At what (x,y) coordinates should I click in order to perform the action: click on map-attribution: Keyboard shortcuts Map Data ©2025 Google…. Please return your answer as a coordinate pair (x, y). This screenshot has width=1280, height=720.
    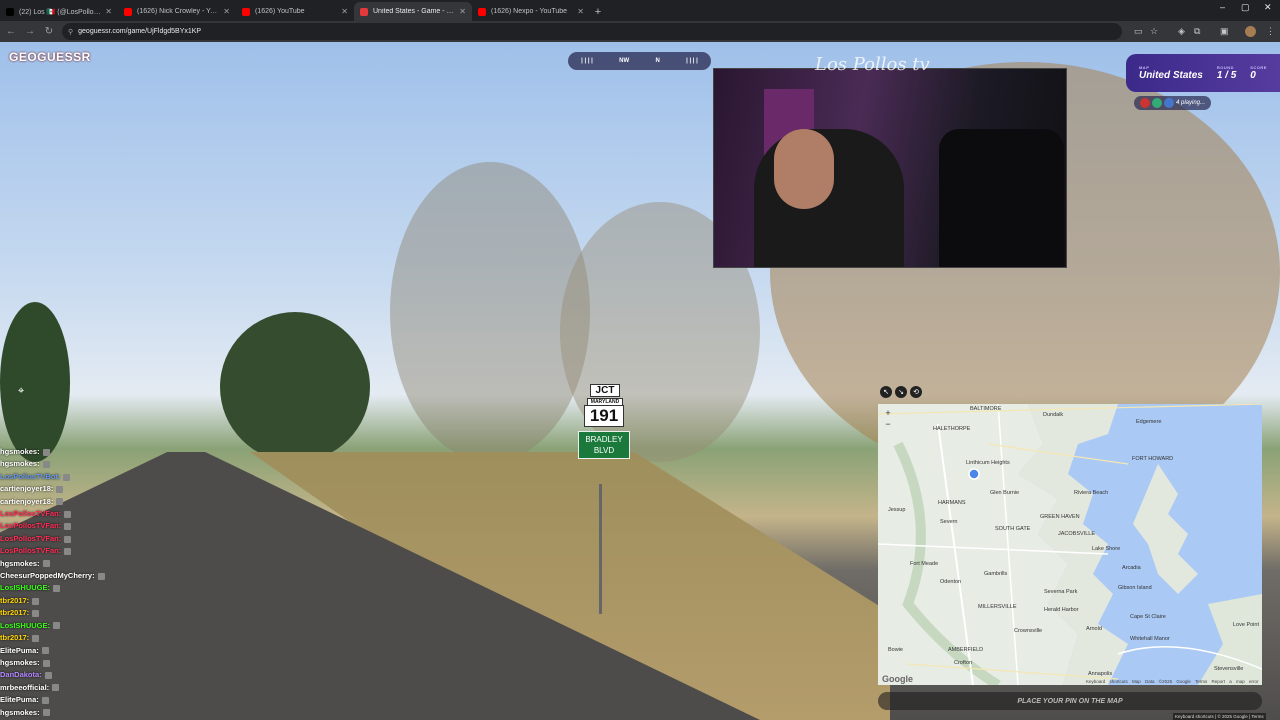
    Looking at the image, I should click on (1172, 681).